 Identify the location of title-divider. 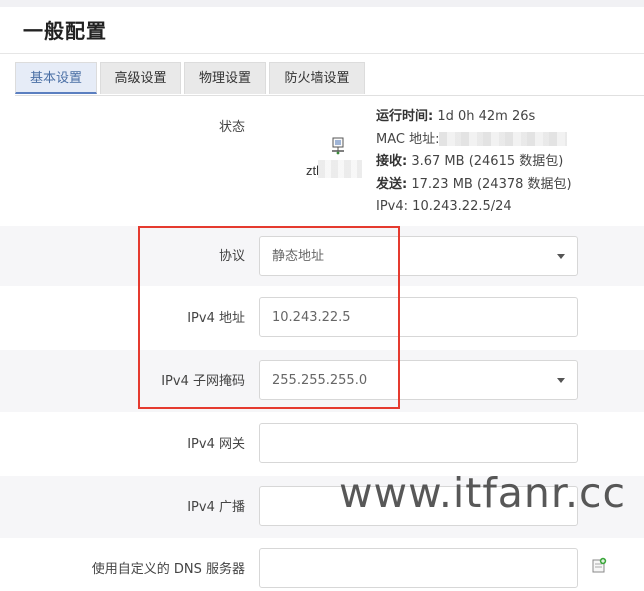
(322, 53).